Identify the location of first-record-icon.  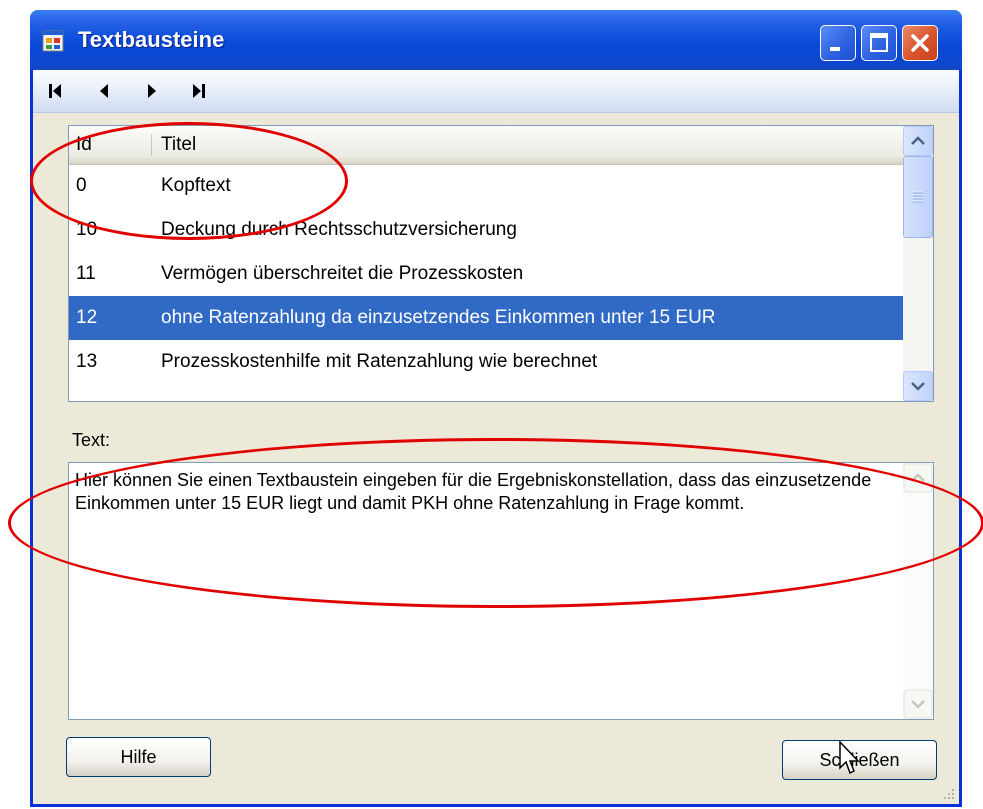
(55, 91).